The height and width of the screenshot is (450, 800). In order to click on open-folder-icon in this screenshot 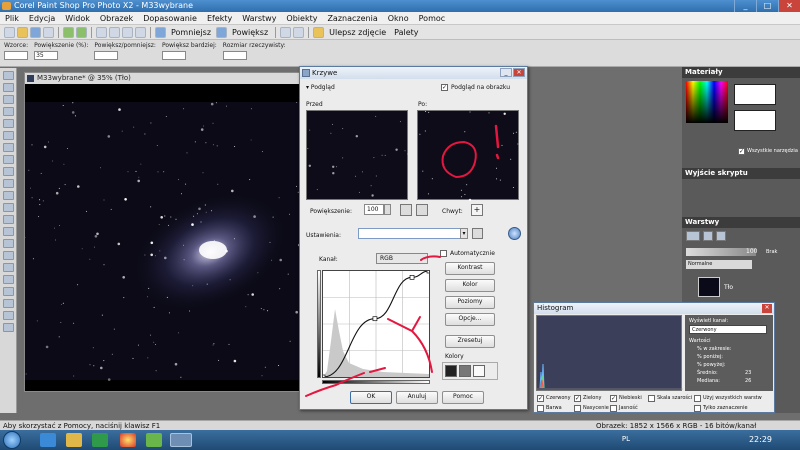, I will do `click(22, 32)`.